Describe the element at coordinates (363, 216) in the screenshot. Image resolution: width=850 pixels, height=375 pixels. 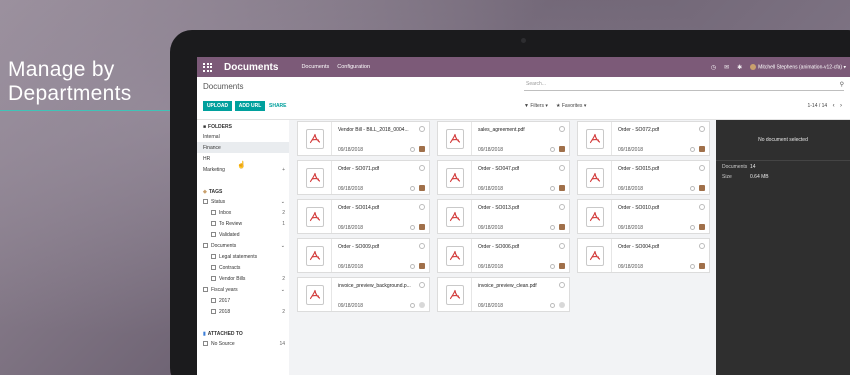
I see `document-card: Order - SO014.pdf 09/18/2018` at that location.